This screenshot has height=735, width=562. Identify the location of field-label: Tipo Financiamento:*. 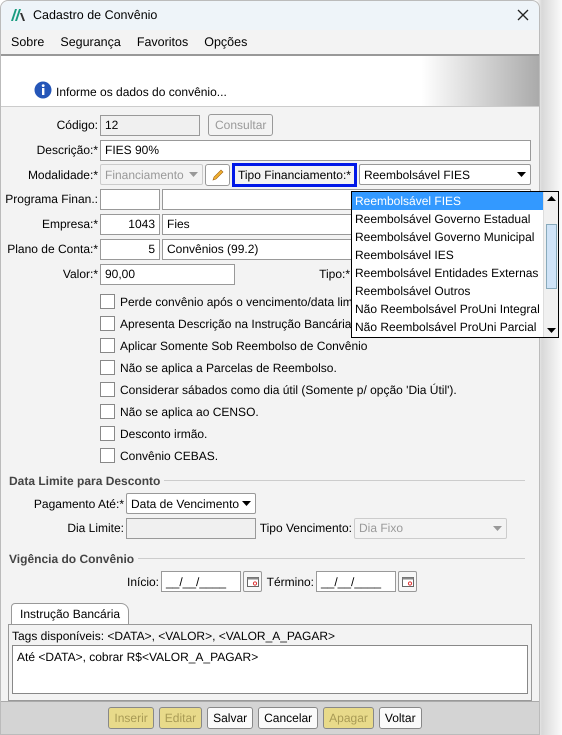
(294, 174).